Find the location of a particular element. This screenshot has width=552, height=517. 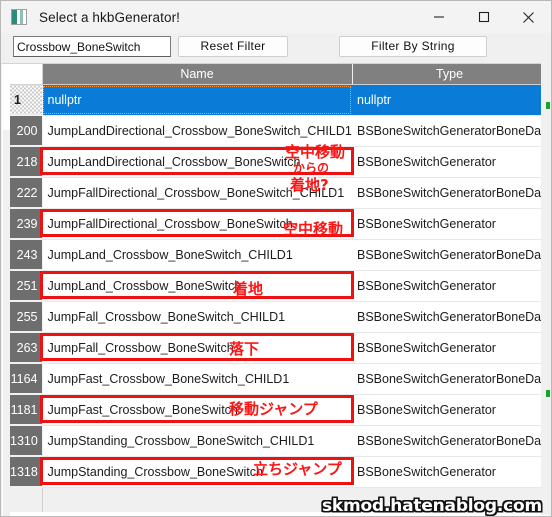

row-number-cell: 1 is located at coordinates (26, 100).